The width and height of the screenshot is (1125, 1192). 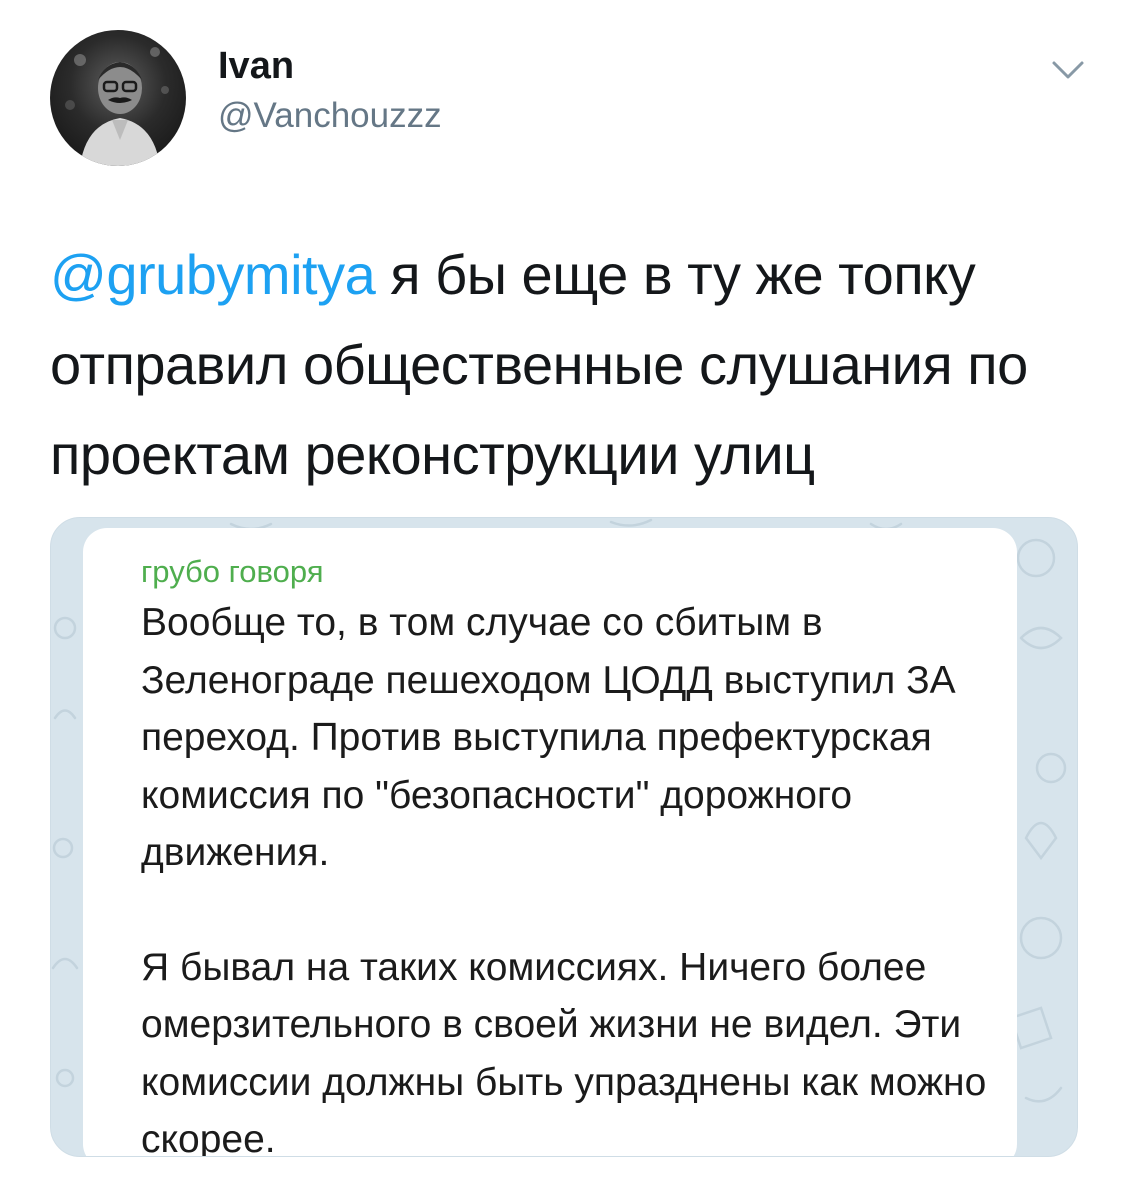 I want to click on chevron-down-icon, so click(x=1068, y=70).